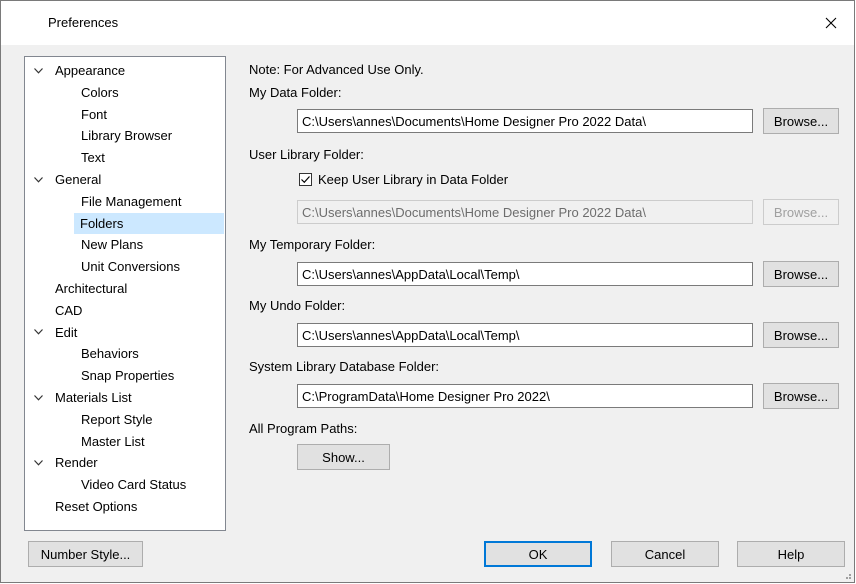 The width and height of the screenshot is (856, 584). I want to click on user-library-folder-label: User Library Folder:, so click(306, 154).